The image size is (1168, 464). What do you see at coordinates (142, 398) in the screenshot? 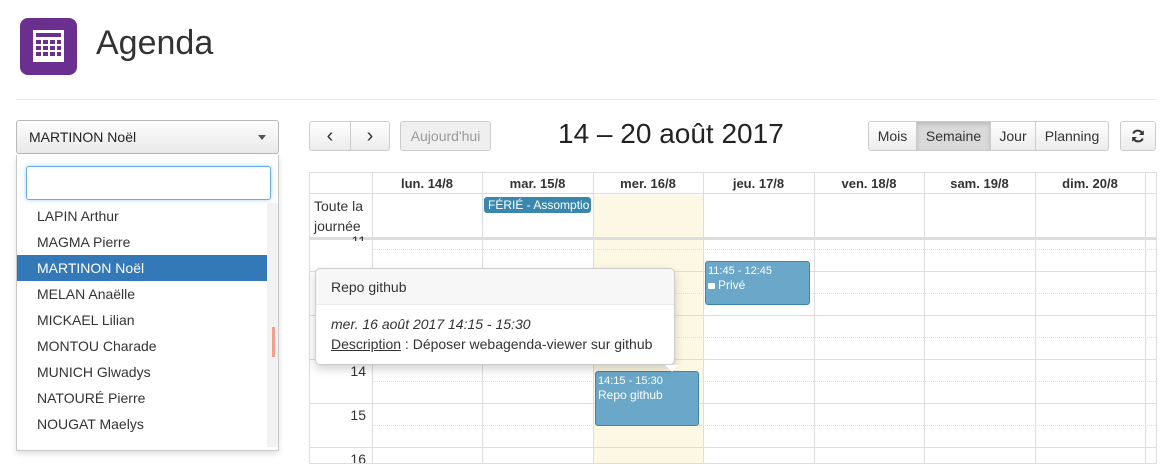
I see `user-option: NATOURÉ Pierre` at bounding box center [142, 398].